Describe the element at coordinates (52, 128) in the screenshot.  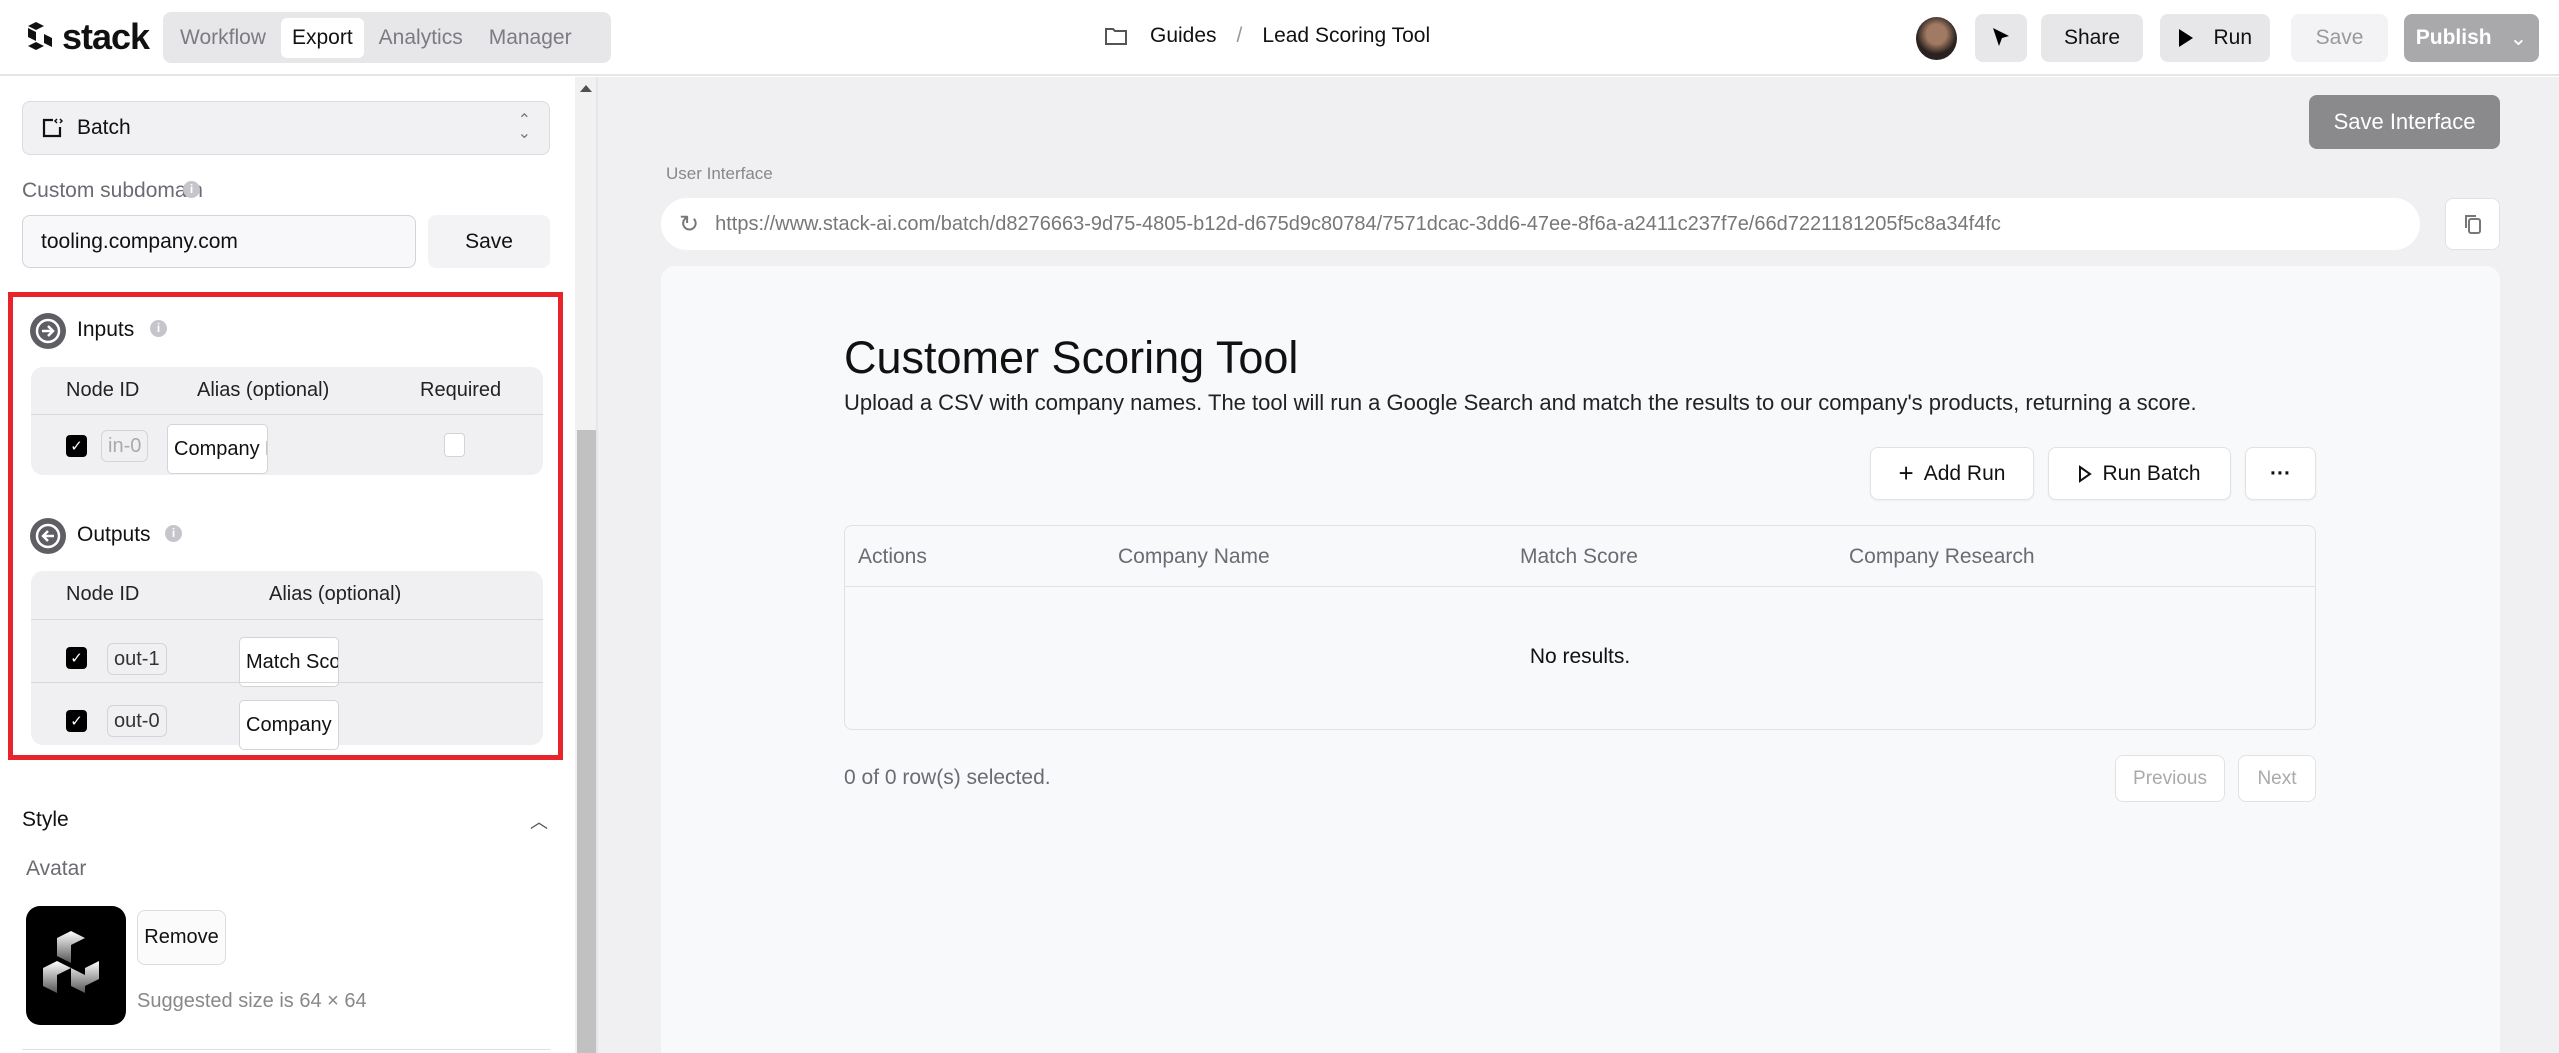
I see `batch-icon` at that location.